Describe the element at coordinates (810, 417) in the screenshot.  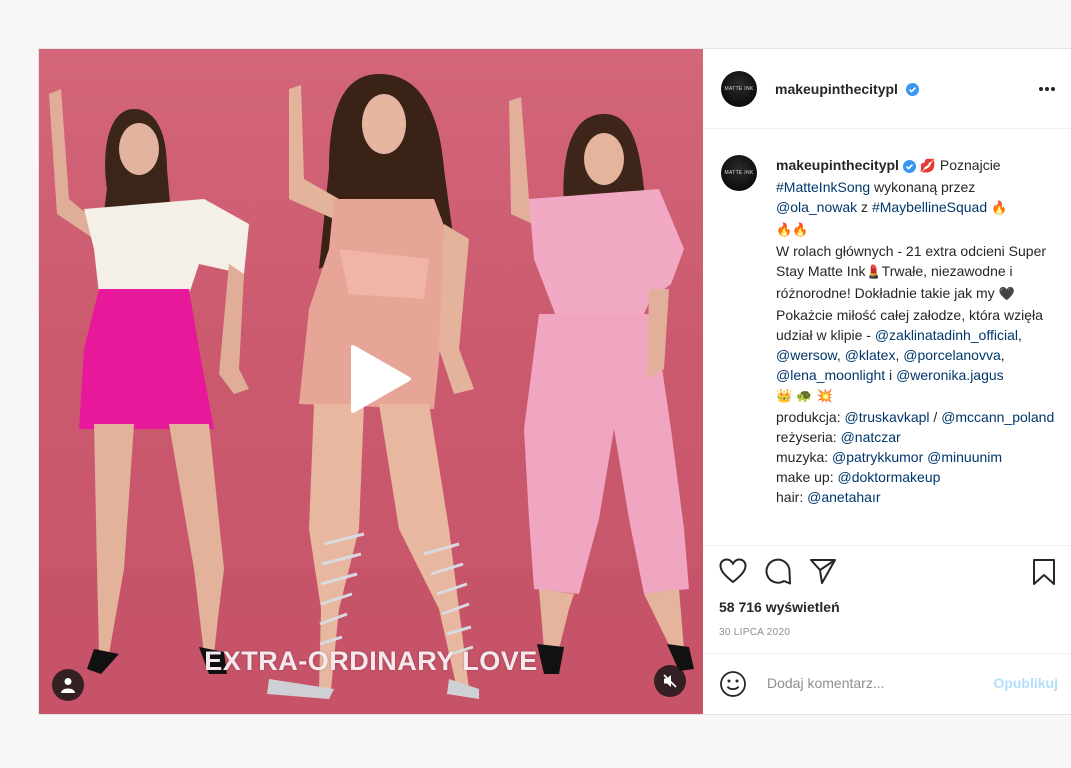
I see `caption-text: produkcja:` at that location.